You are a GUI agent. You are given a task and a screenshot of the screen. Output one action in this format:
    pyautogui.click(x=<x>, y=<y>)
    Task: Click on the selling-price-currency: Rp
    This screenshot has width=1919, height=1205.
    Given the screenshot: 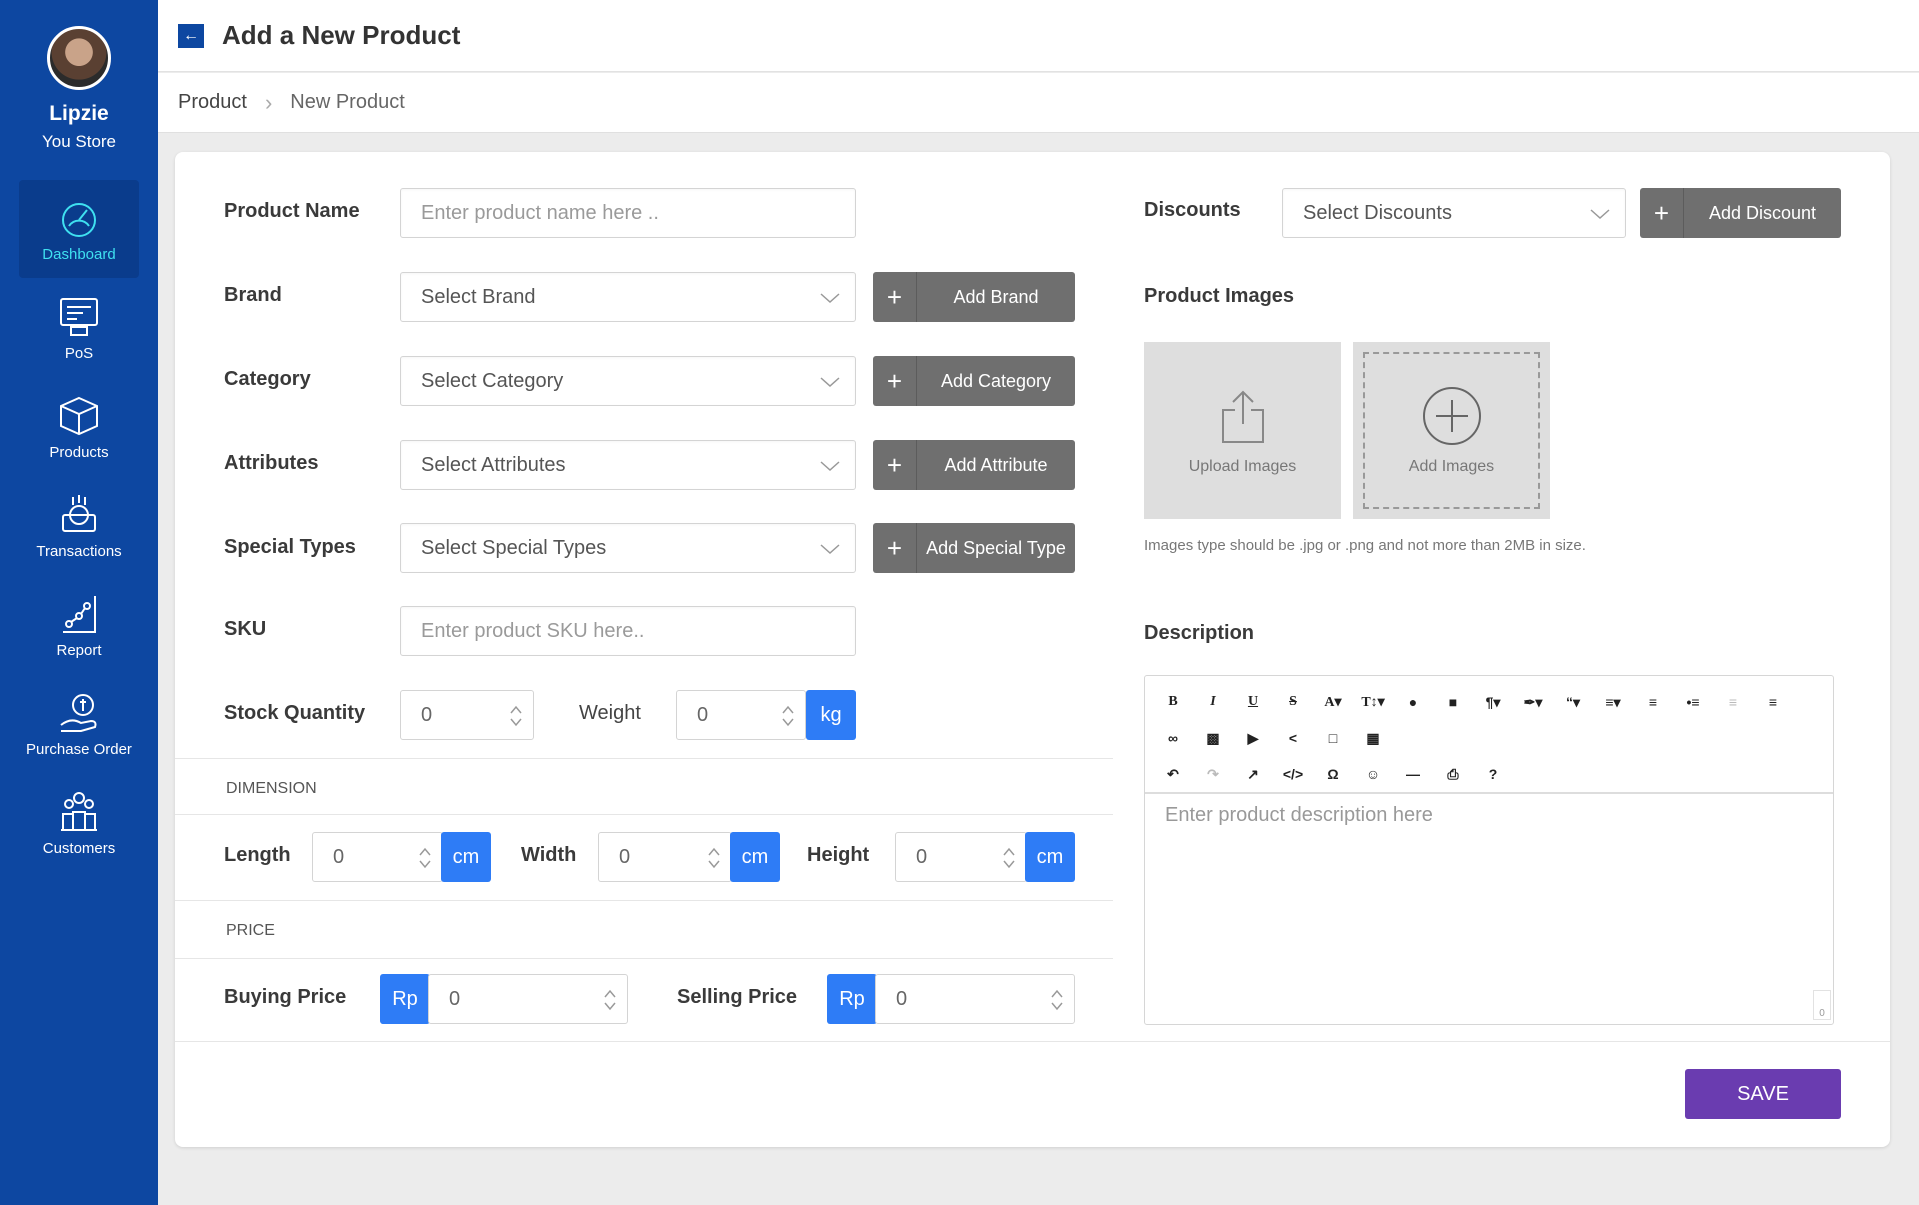 What is the action you would take?
    pyautogui.click(x=852, y=999)
    